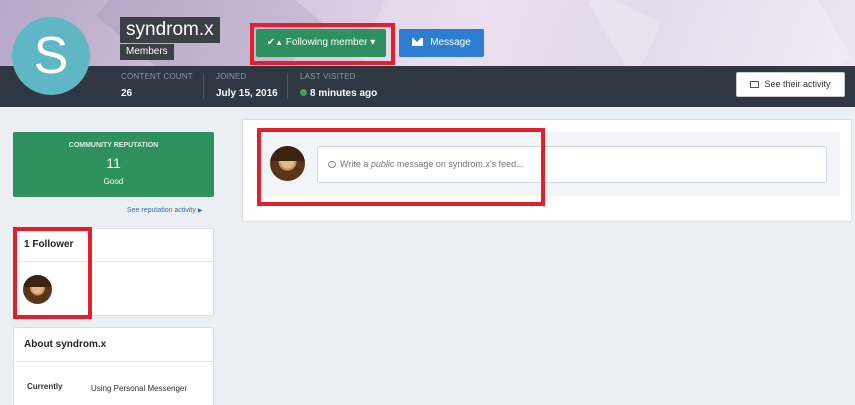  What do you see at coordinates (51, 56) in the screenshot?
I see `profile-avatar: S` at bounding box center [51, 56].